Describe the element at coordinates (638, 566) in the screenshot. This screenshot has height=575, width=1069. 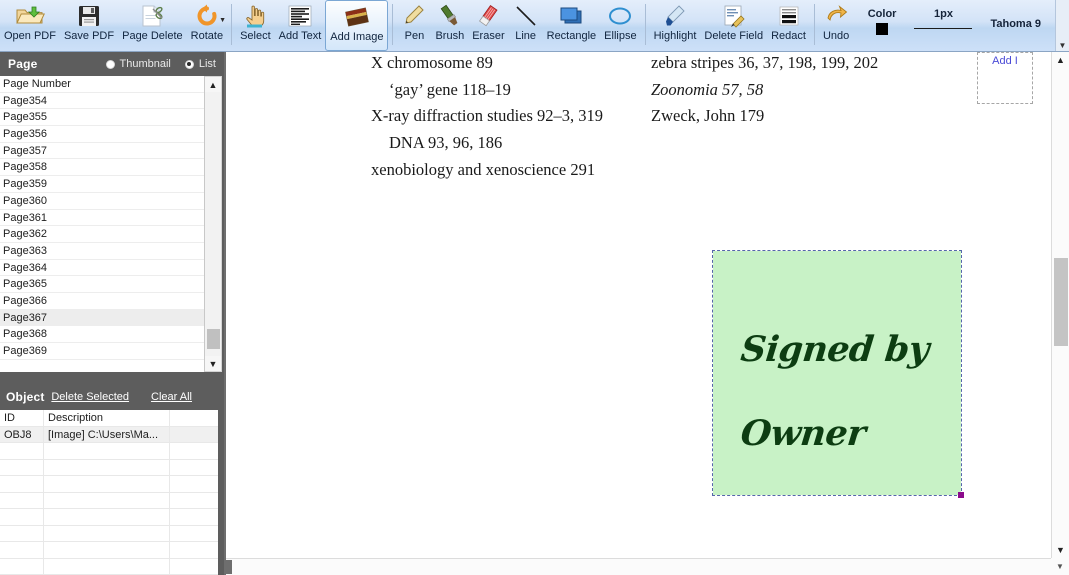
I see `document-horizontal-scrollbar` at that location.